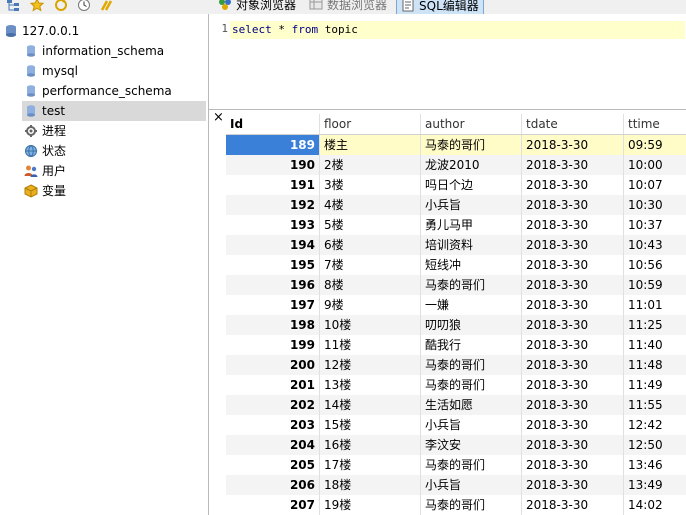 The image size is (686, 515). Describe the element at coordinates (655, 425) in the screenshot. I see `cell-ttime: 12:42` at that location.